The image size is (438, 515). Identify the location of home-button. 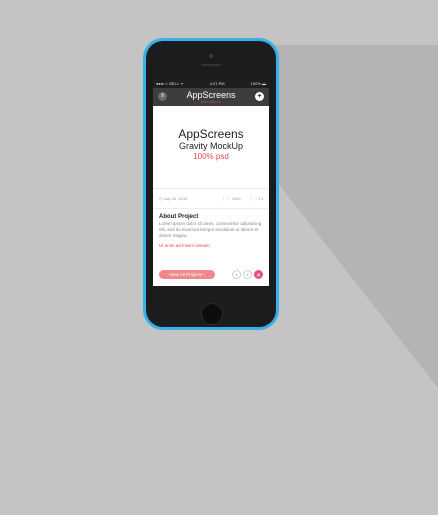
(212, 314).